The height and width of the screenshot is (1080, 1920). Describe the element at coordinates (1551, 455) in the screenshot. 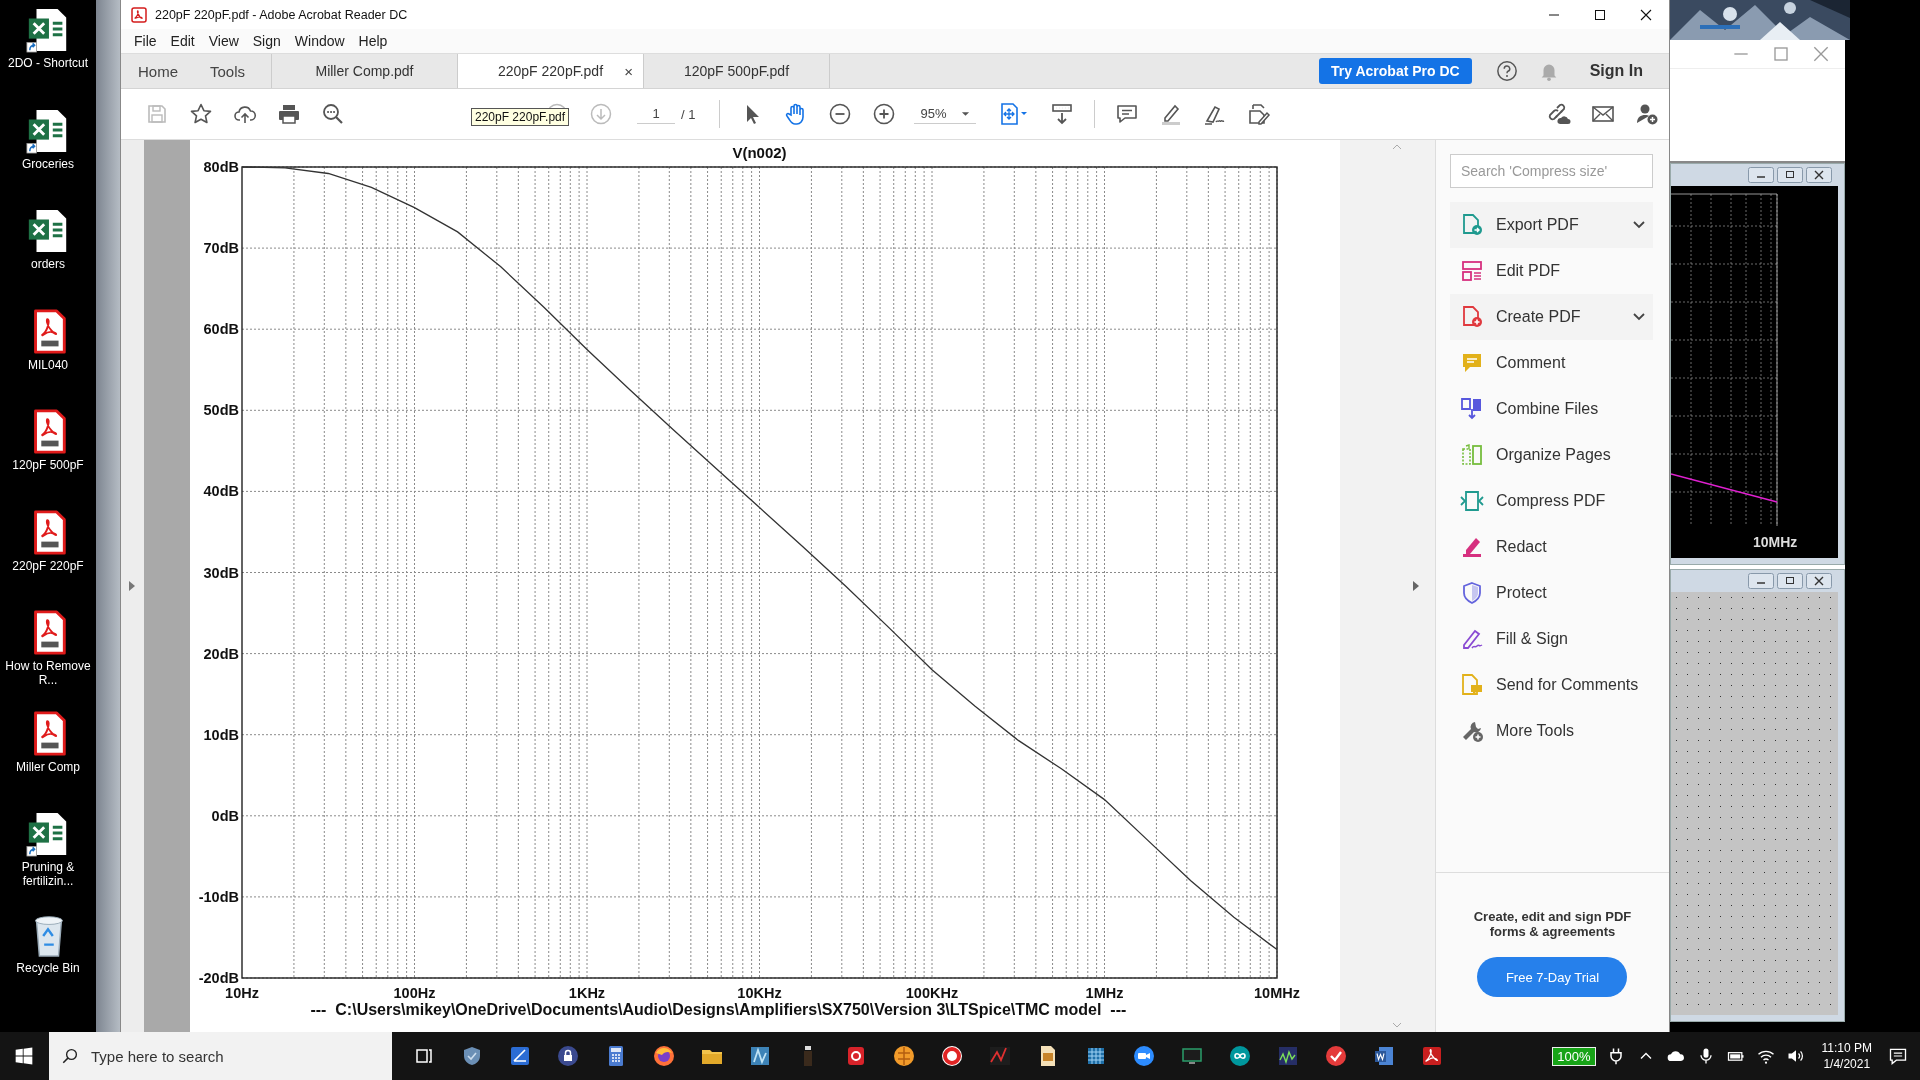

I see `tool-item: Organize Pages` at that location.